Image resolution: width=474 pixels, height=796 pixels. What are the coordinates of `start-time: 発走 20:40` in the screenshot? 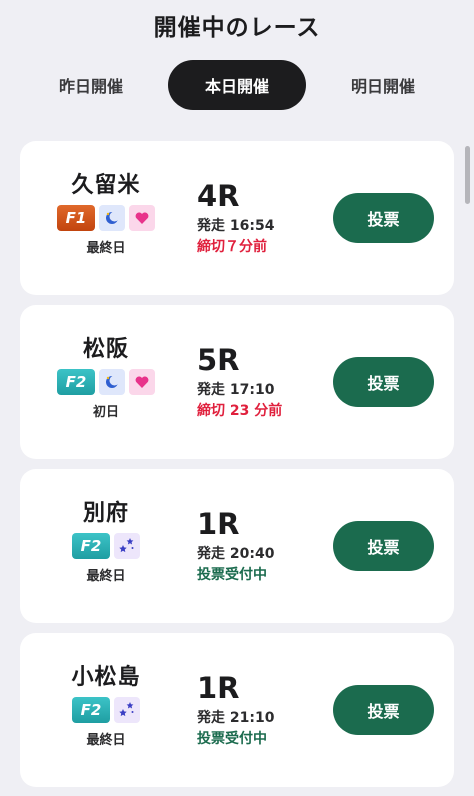 It's located at (236, 554).